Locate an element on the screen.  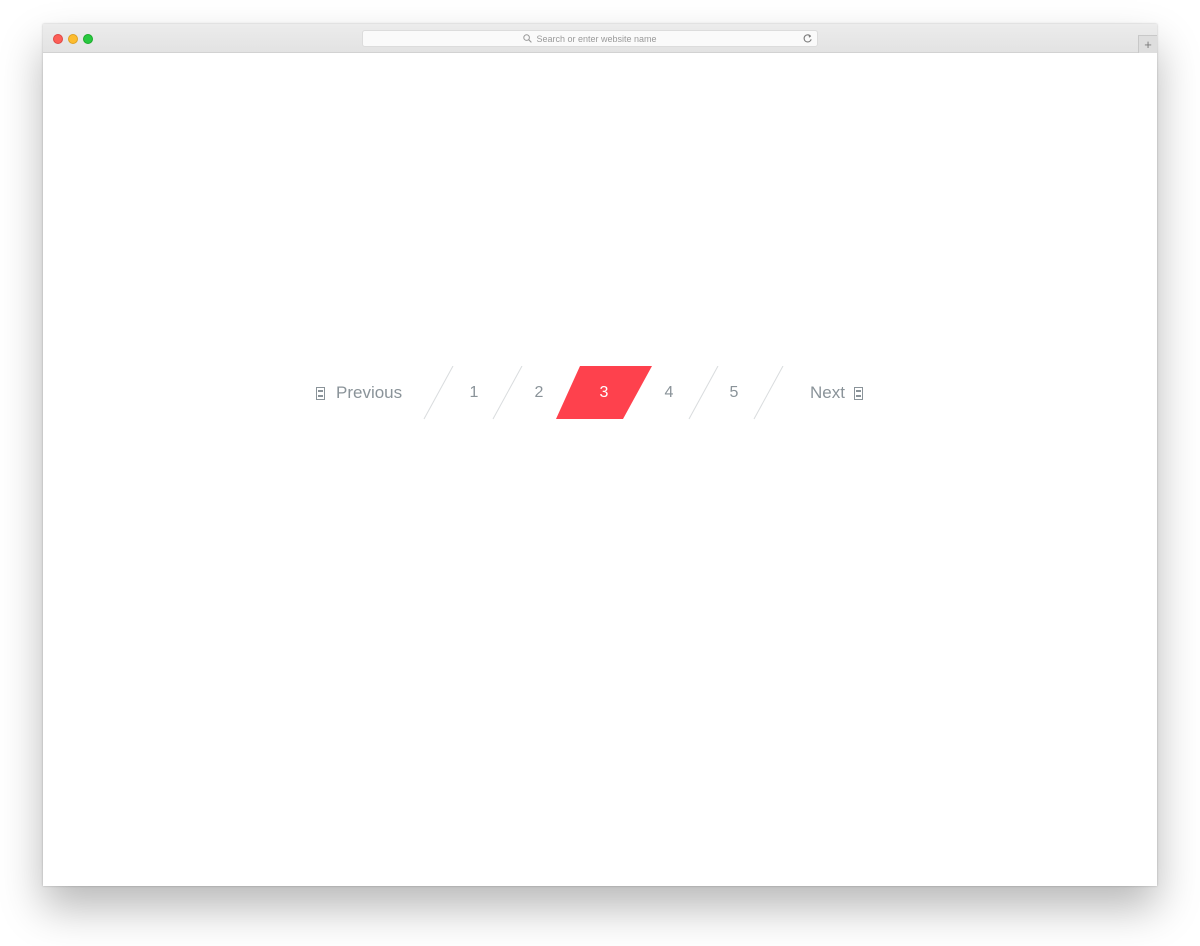
page-4-button: 4 is located at coordinates (669, 393).